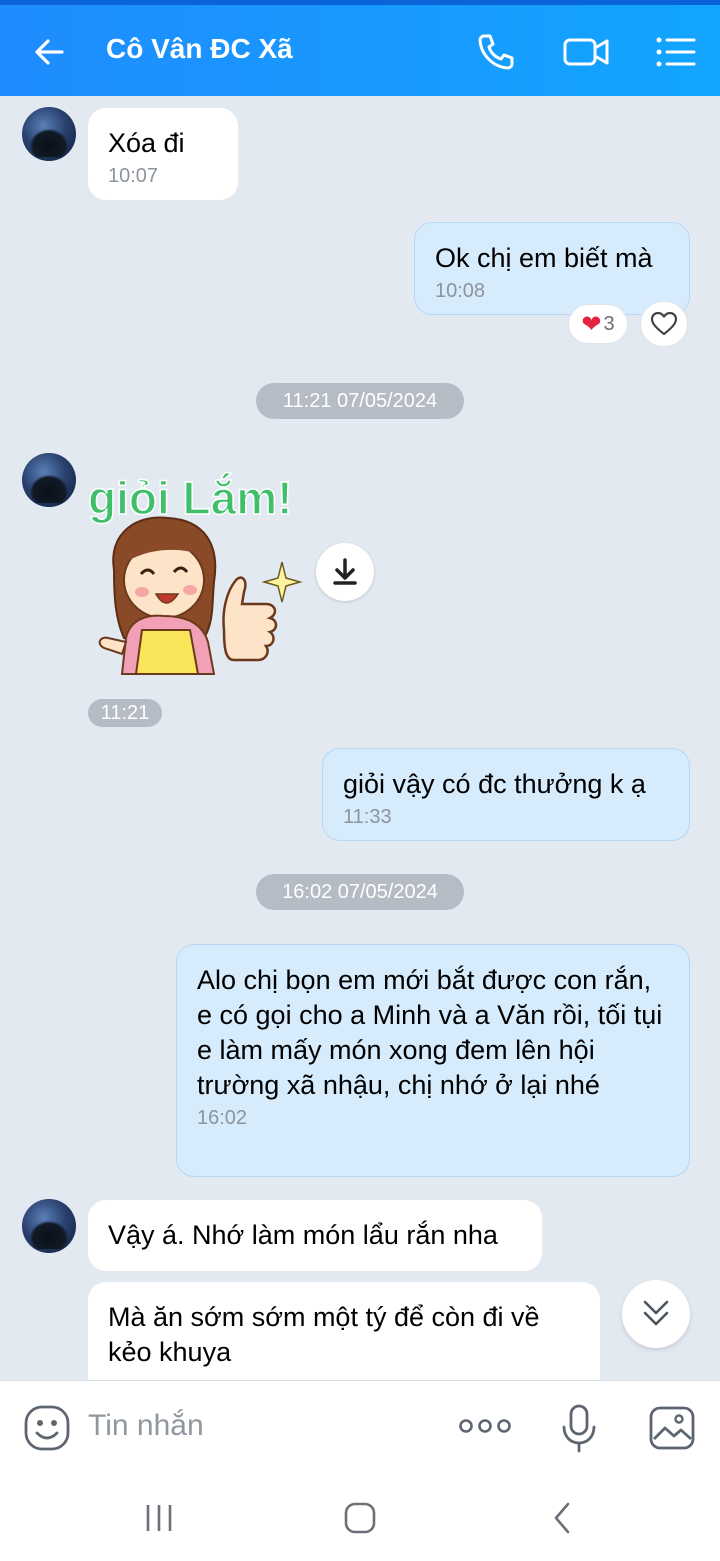 This screenshot has width=720, height=1561. I want to click on date-separator: 16:02 07/05/2024, so click(360, 892).